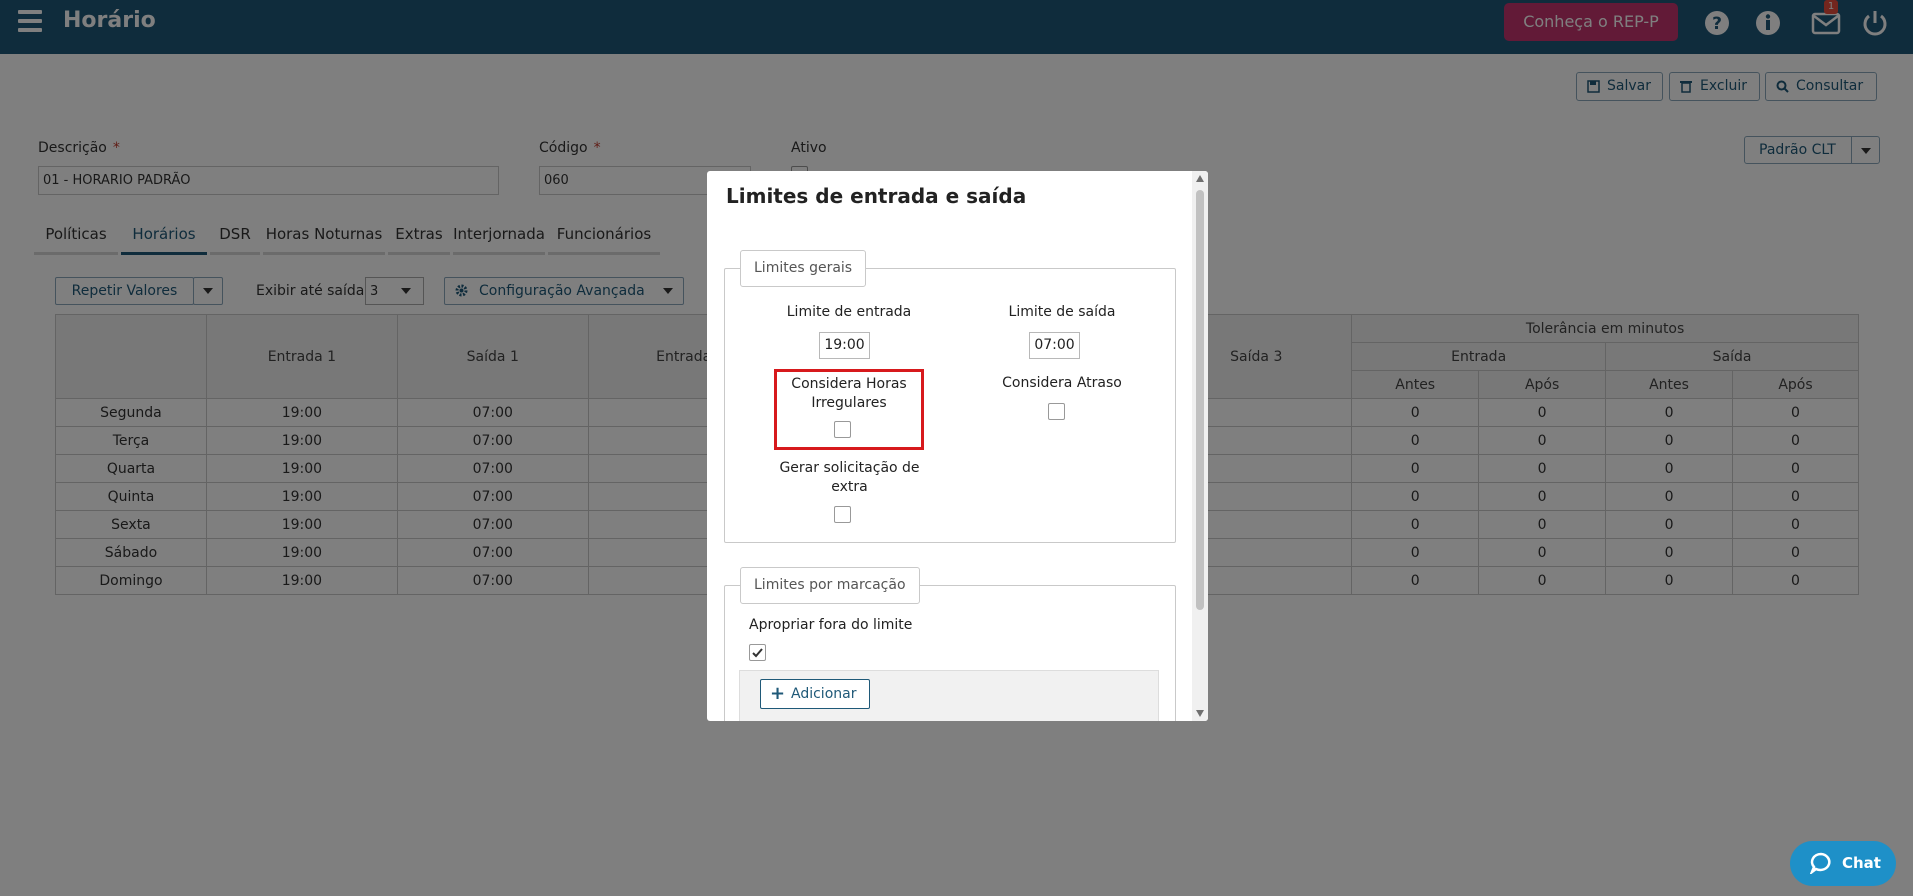  What do you see at coordinates (849, 468) in the screenshot?
I see `extra-request-label-line1: Gerar solicitação de` at bounding box center [849, 468].